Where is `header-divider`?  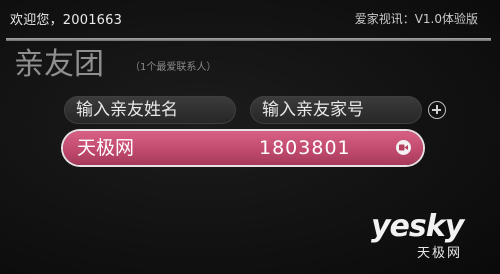
header-divider is located at coordinates (248, 39).